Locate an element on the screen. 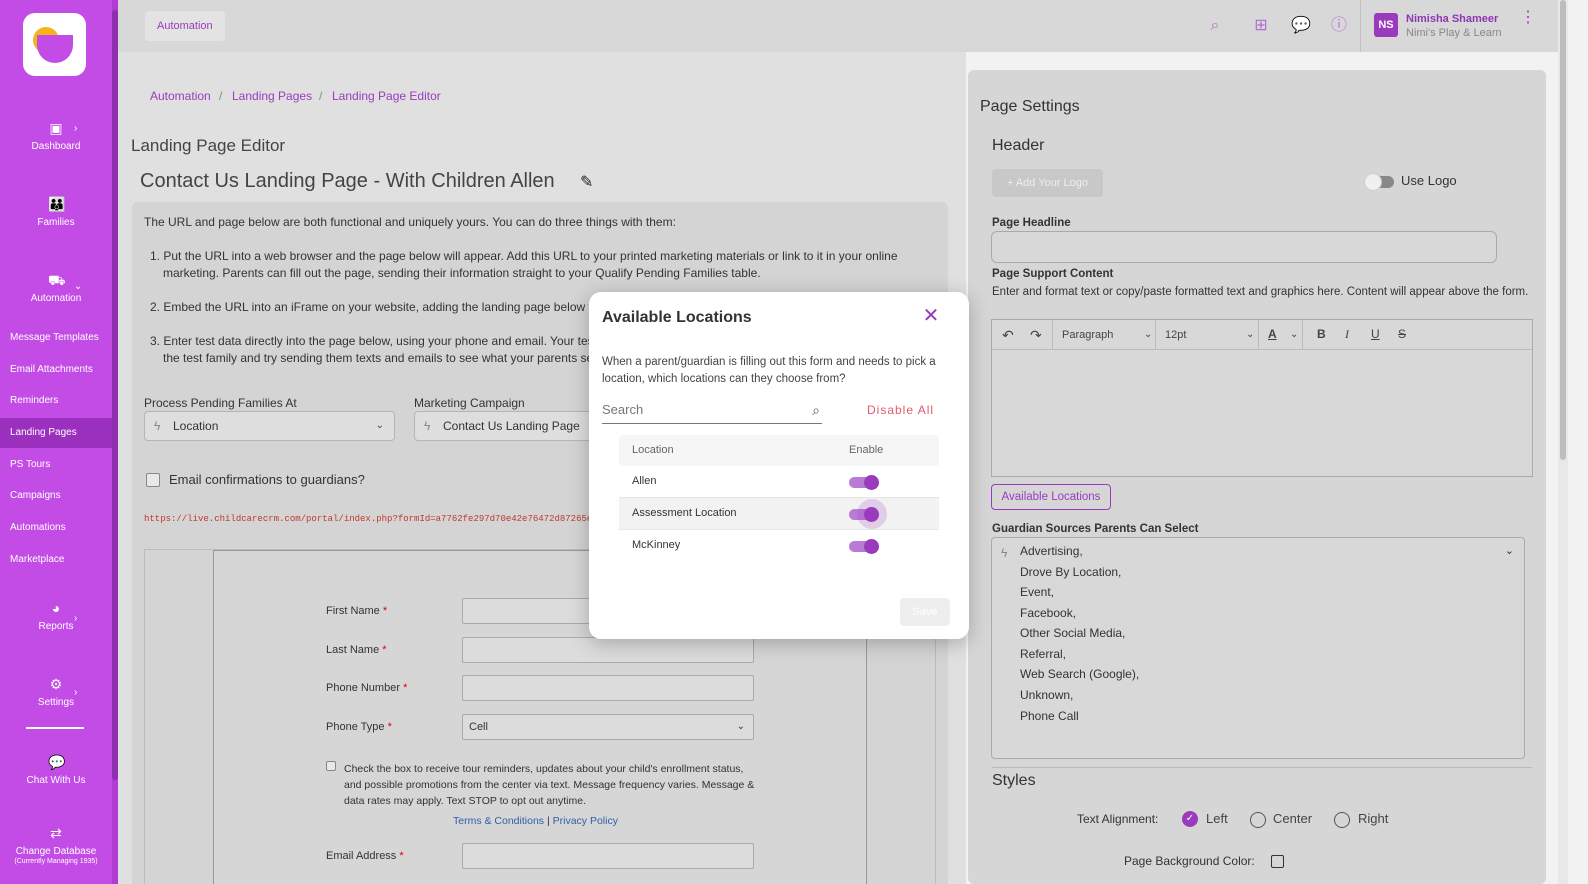  info-icon: ⓘ is located at coordinates (1339, 26).